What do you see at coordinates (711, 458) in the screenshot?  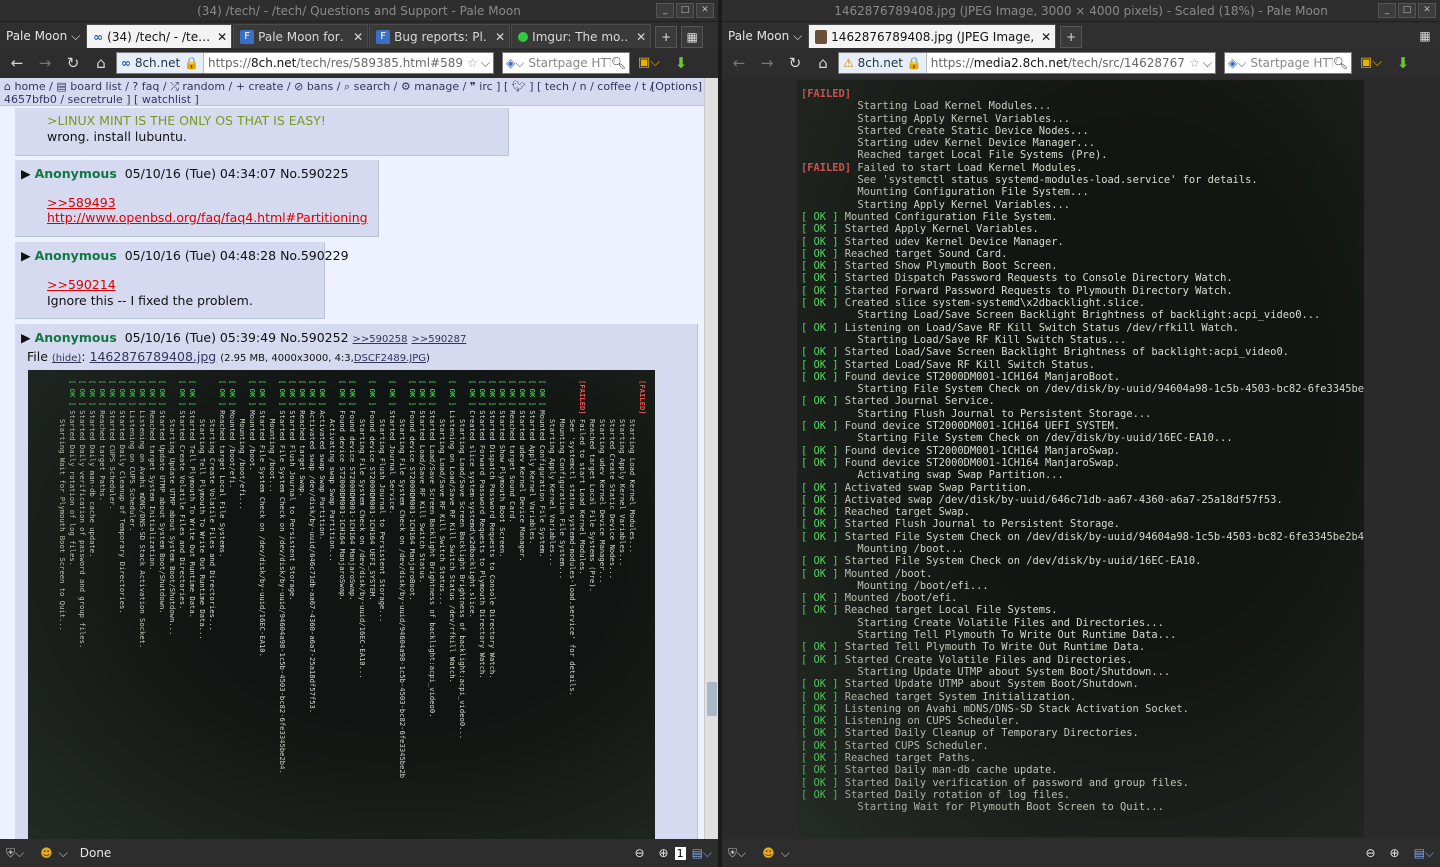 I see `vertical-scrollbar` at bounding box center [711, 458].